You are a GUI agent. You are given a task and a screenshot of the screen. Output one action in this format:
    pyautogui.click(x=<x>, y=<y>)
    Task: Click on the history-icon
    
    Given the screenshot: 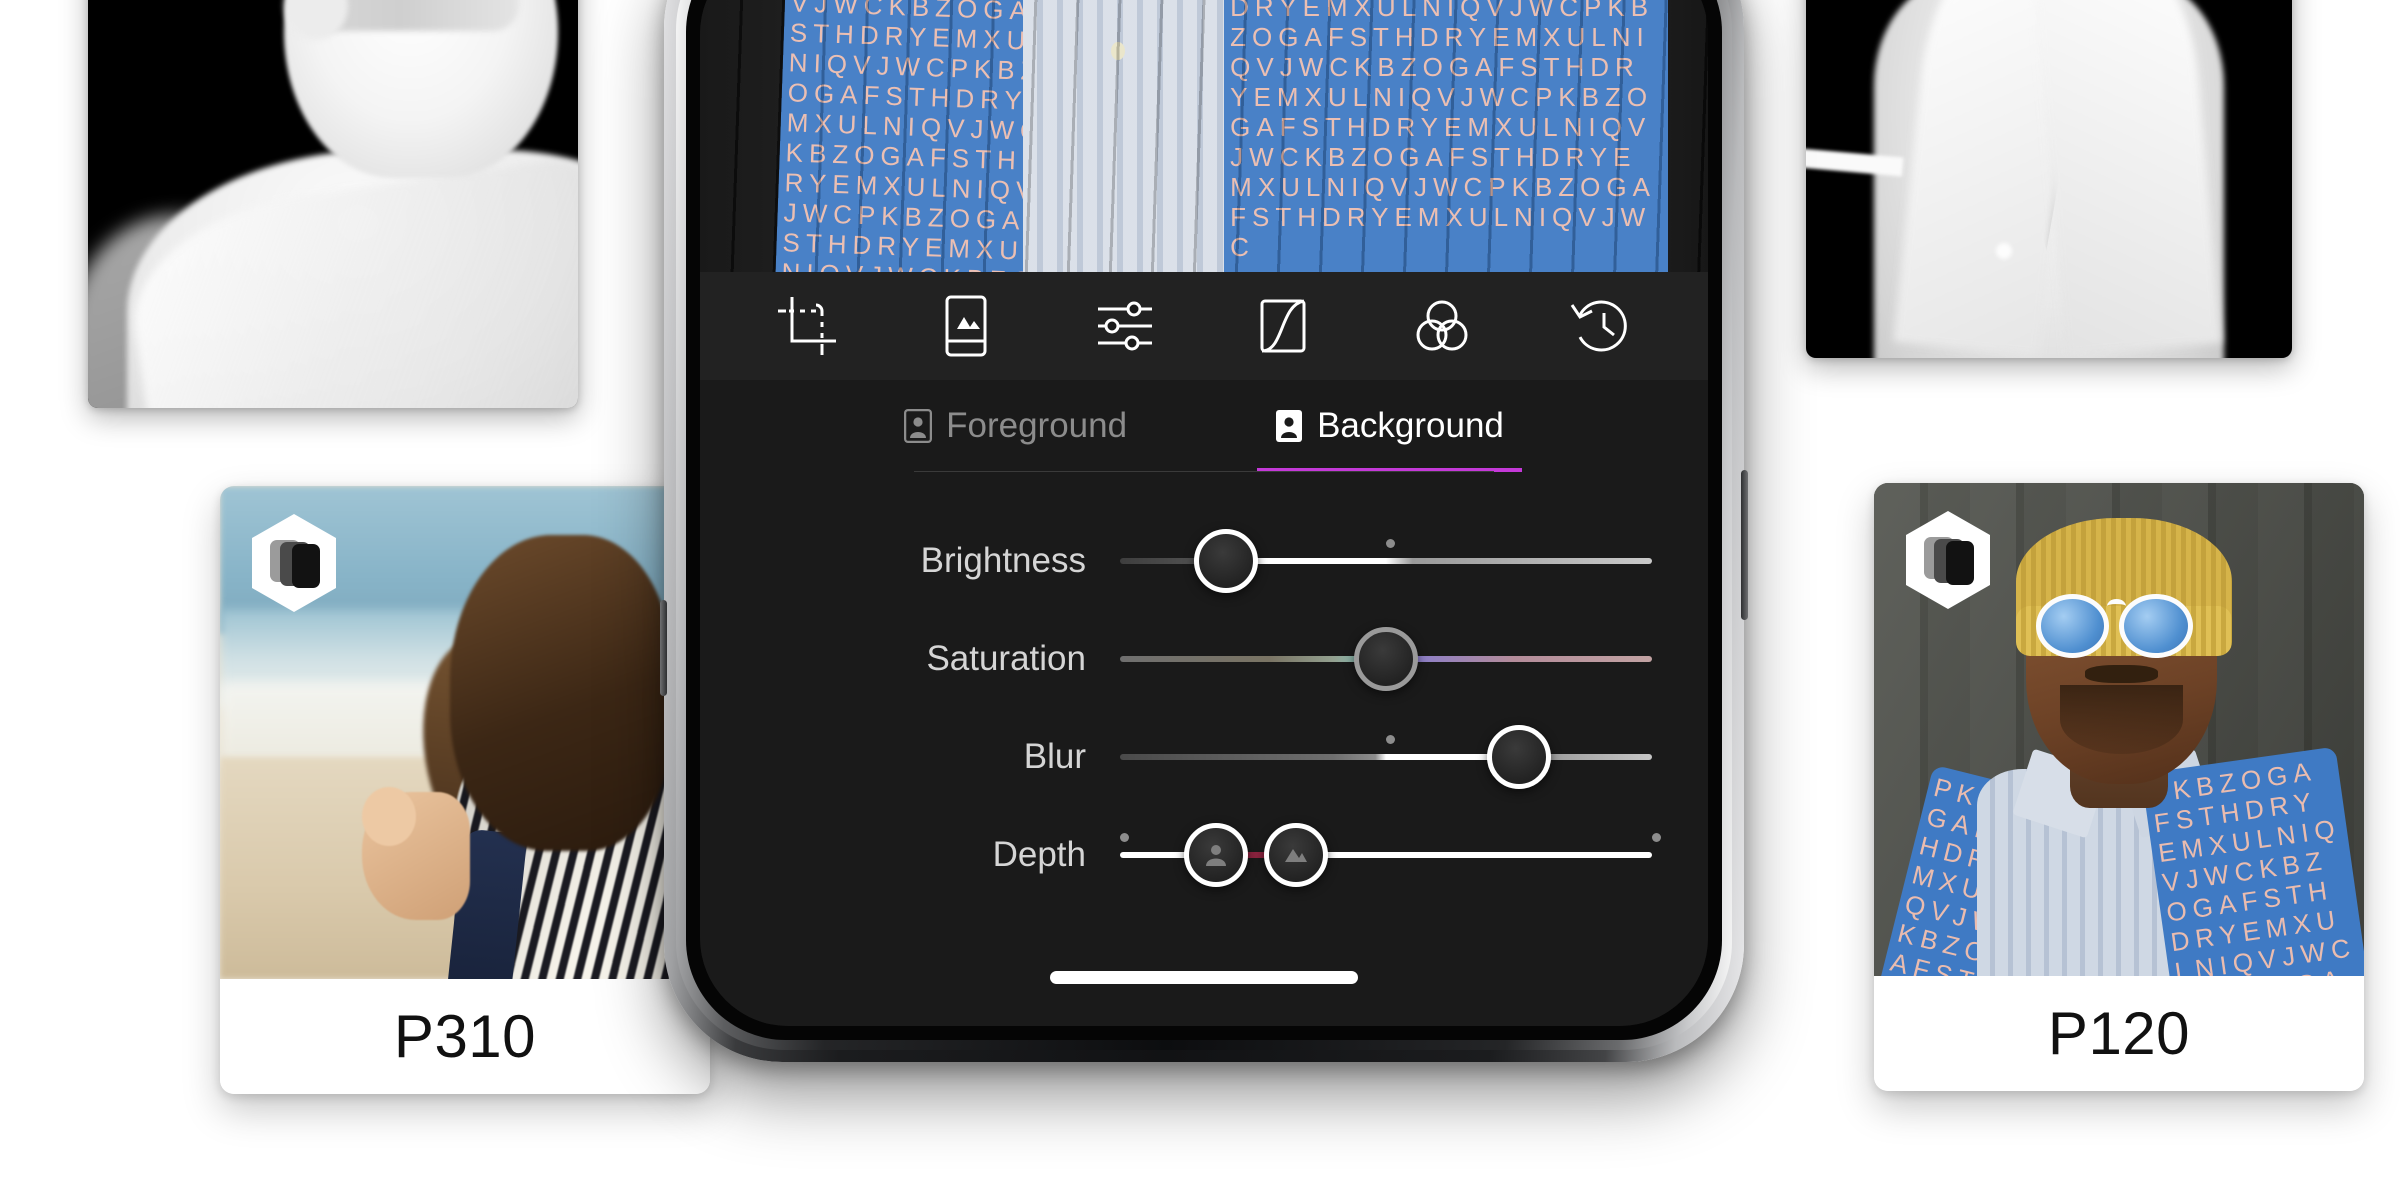 What is the action you would take?
    pyautogui.click(x=1598, y=326)
    